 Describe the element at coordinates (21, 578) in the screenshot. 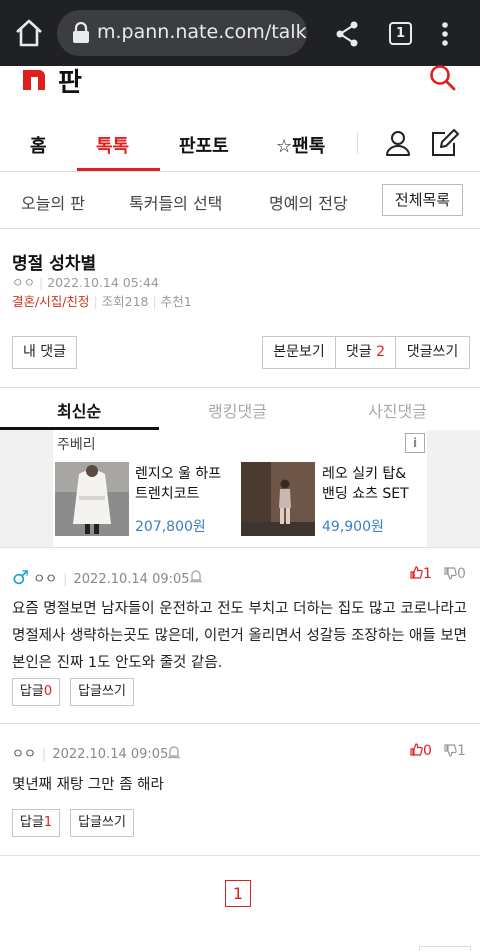

I see `male-icon: ♂` at that location.